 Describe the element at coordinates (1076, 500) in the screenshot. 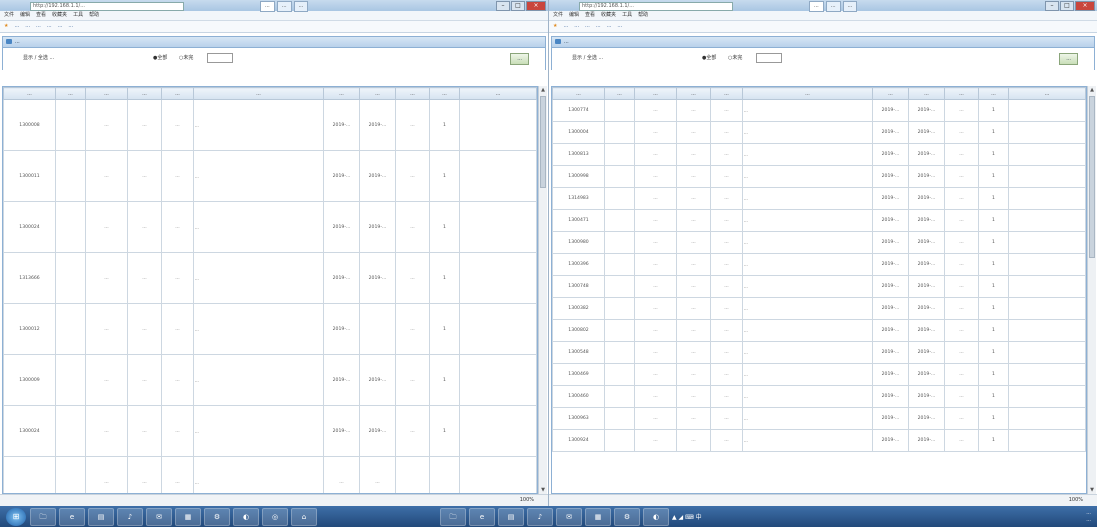

I see `zoom-level: 100%` at that location.